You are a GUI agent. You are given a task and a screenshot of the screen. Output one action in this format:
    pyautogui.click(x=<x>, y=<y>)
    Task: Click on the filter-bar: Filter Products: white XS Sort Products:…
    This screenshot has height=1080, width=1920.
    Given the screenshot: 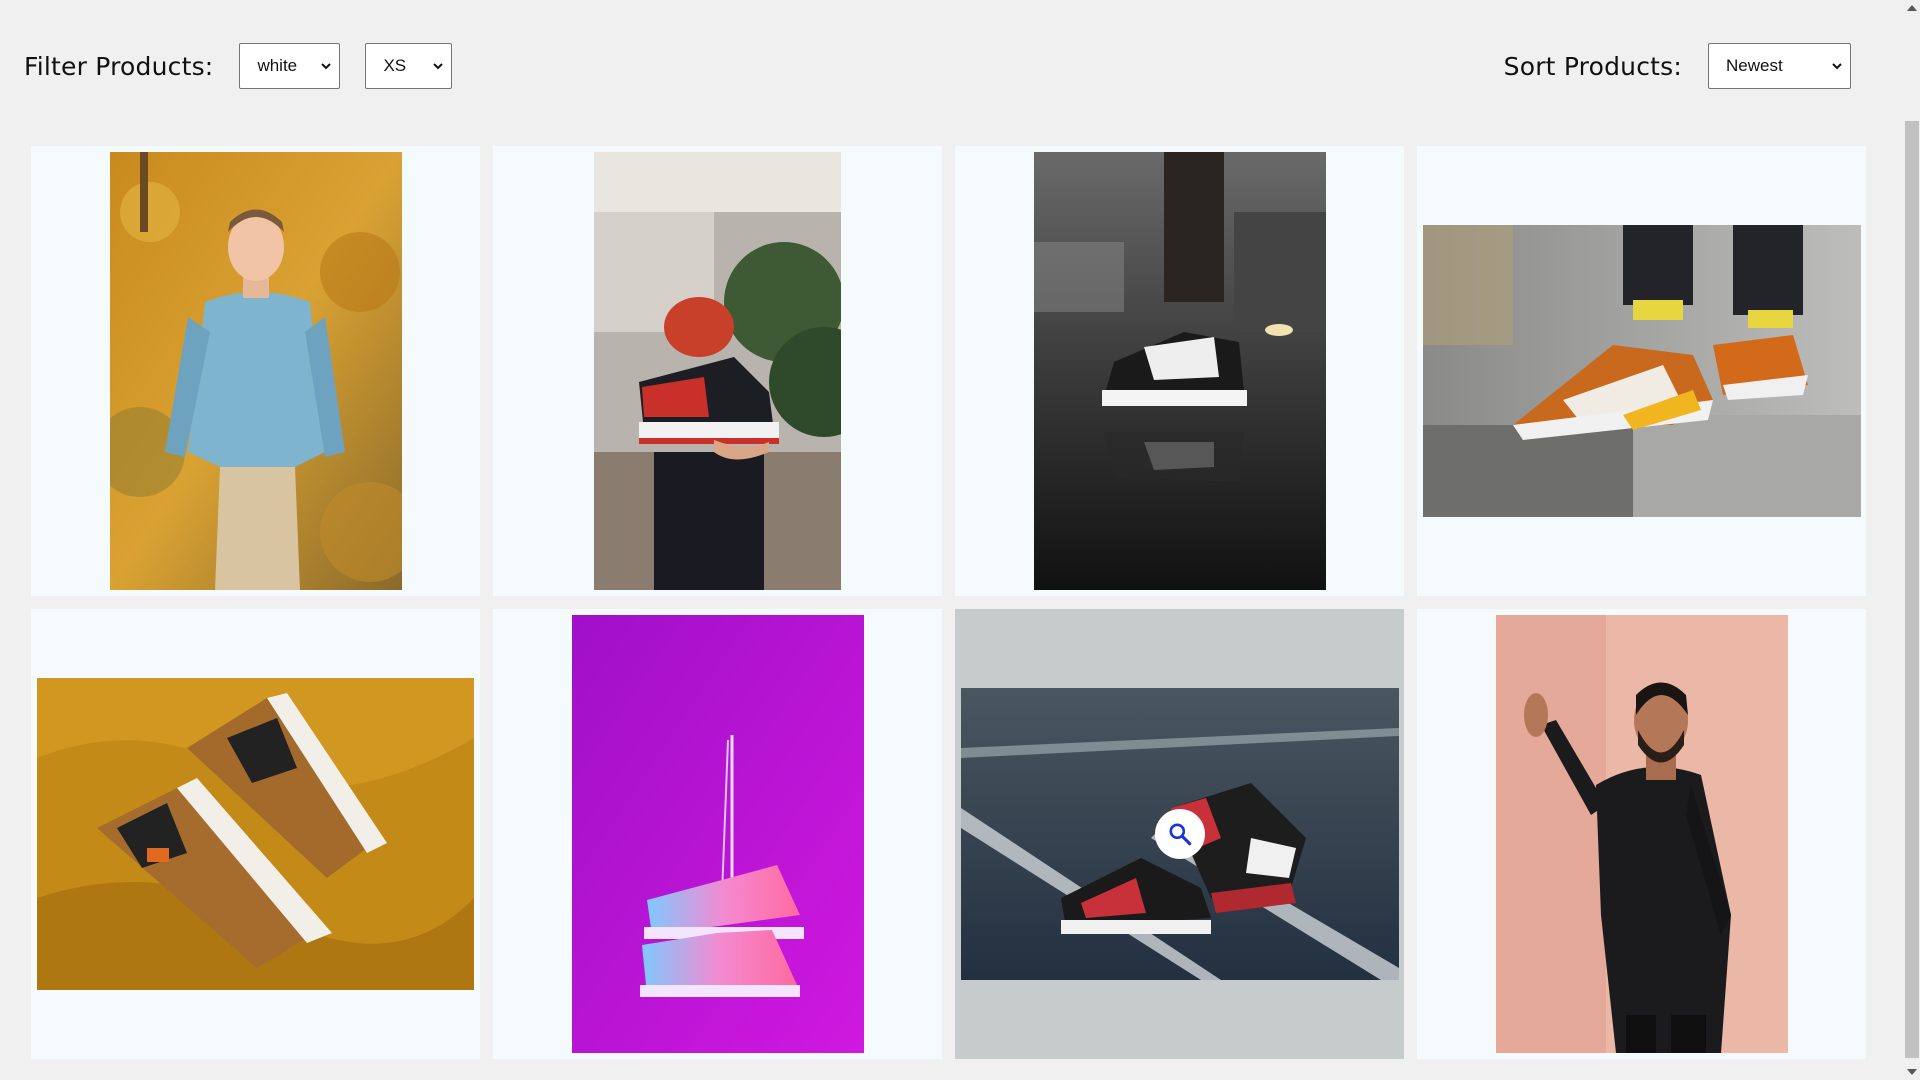 What is the action you would take?
    pyautogui.click(x=937, y=66)
    